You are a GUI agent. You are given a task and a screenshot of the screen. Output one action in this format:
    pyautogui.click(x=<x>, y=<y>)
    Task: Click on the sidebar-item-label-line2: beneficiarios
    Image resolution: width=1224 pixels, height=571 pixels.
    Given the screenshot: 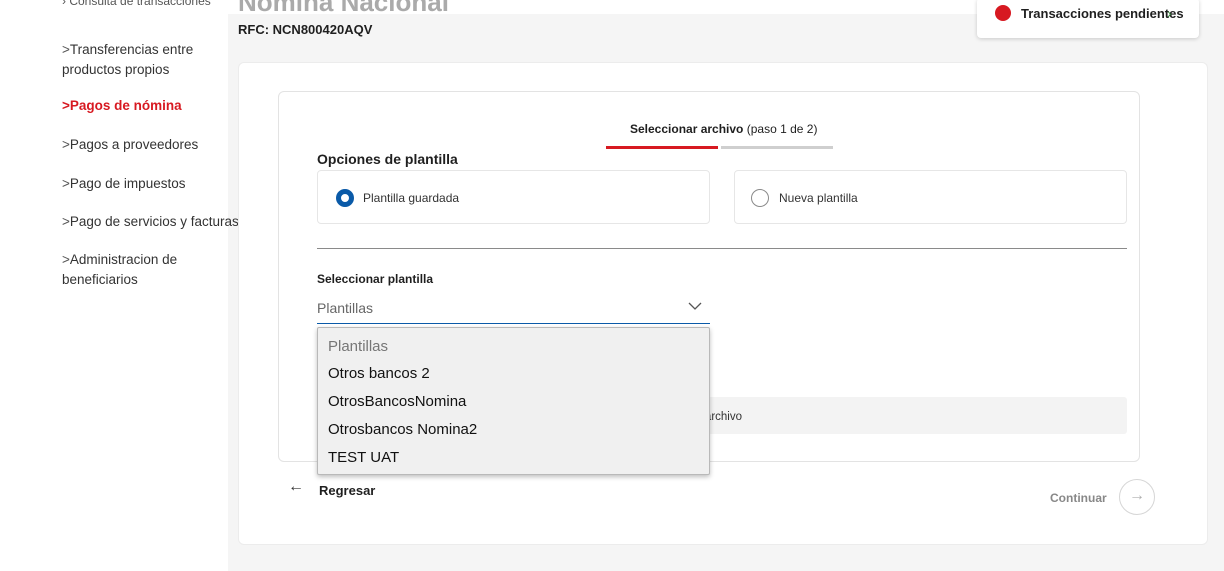 What is the action you would take?
    pyautogui.click(x=100, y=279)
    